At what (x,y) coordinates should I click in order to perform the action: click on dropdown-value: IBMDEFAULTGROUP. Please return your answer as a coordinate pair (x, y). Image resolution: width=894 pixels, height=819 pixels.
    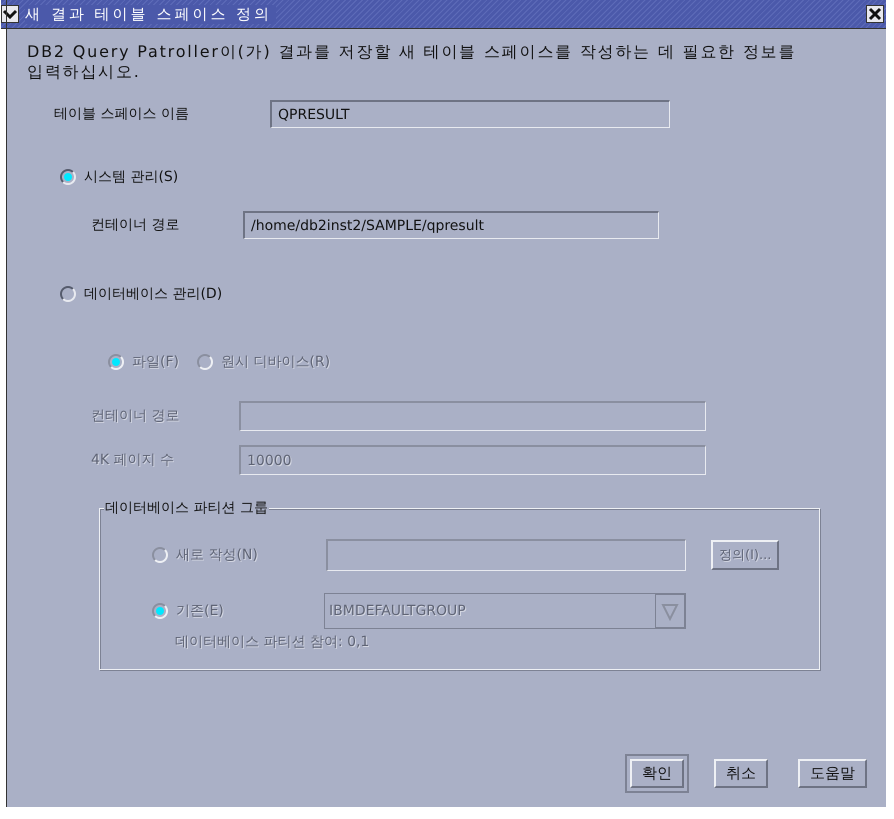
    Looking at the image, I should click on (397, 611).